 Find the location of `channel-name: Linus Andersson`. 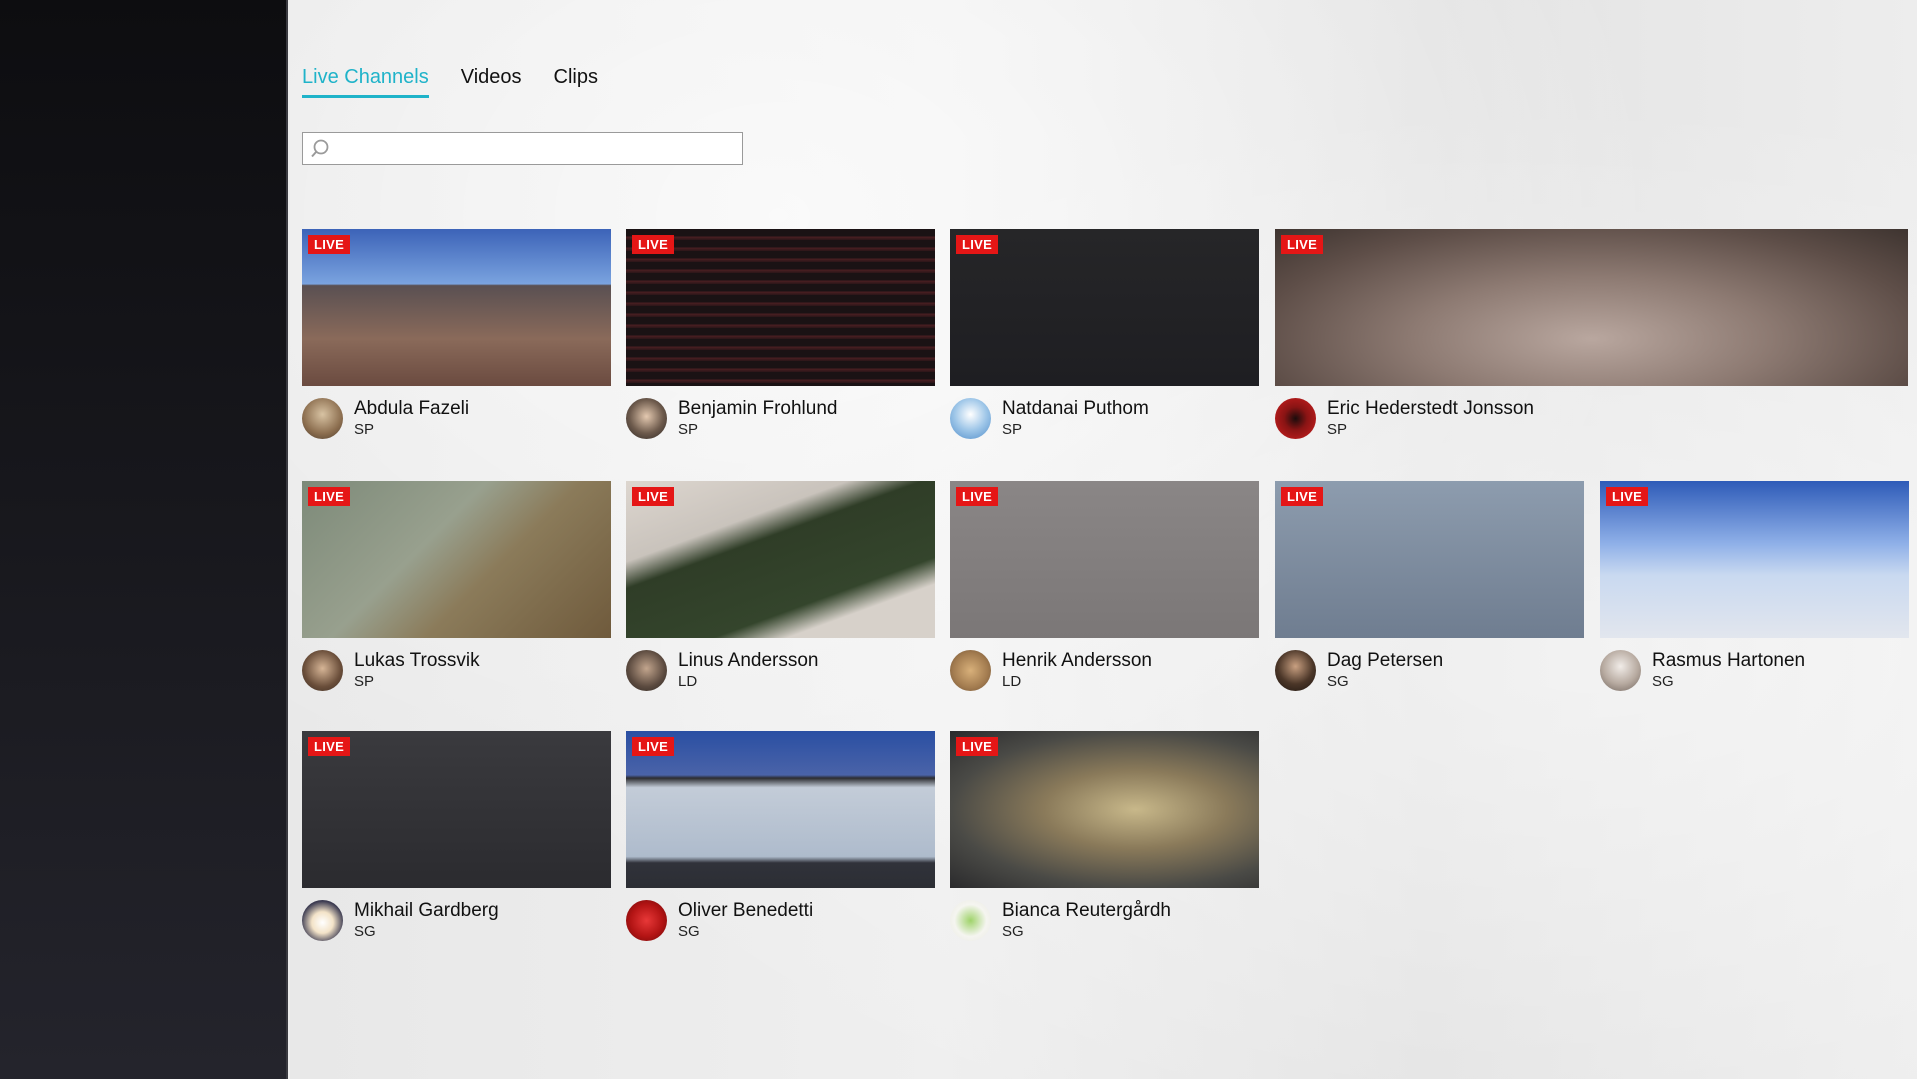

channel-name: Linus Andersson is located at coordinates (748, 661).